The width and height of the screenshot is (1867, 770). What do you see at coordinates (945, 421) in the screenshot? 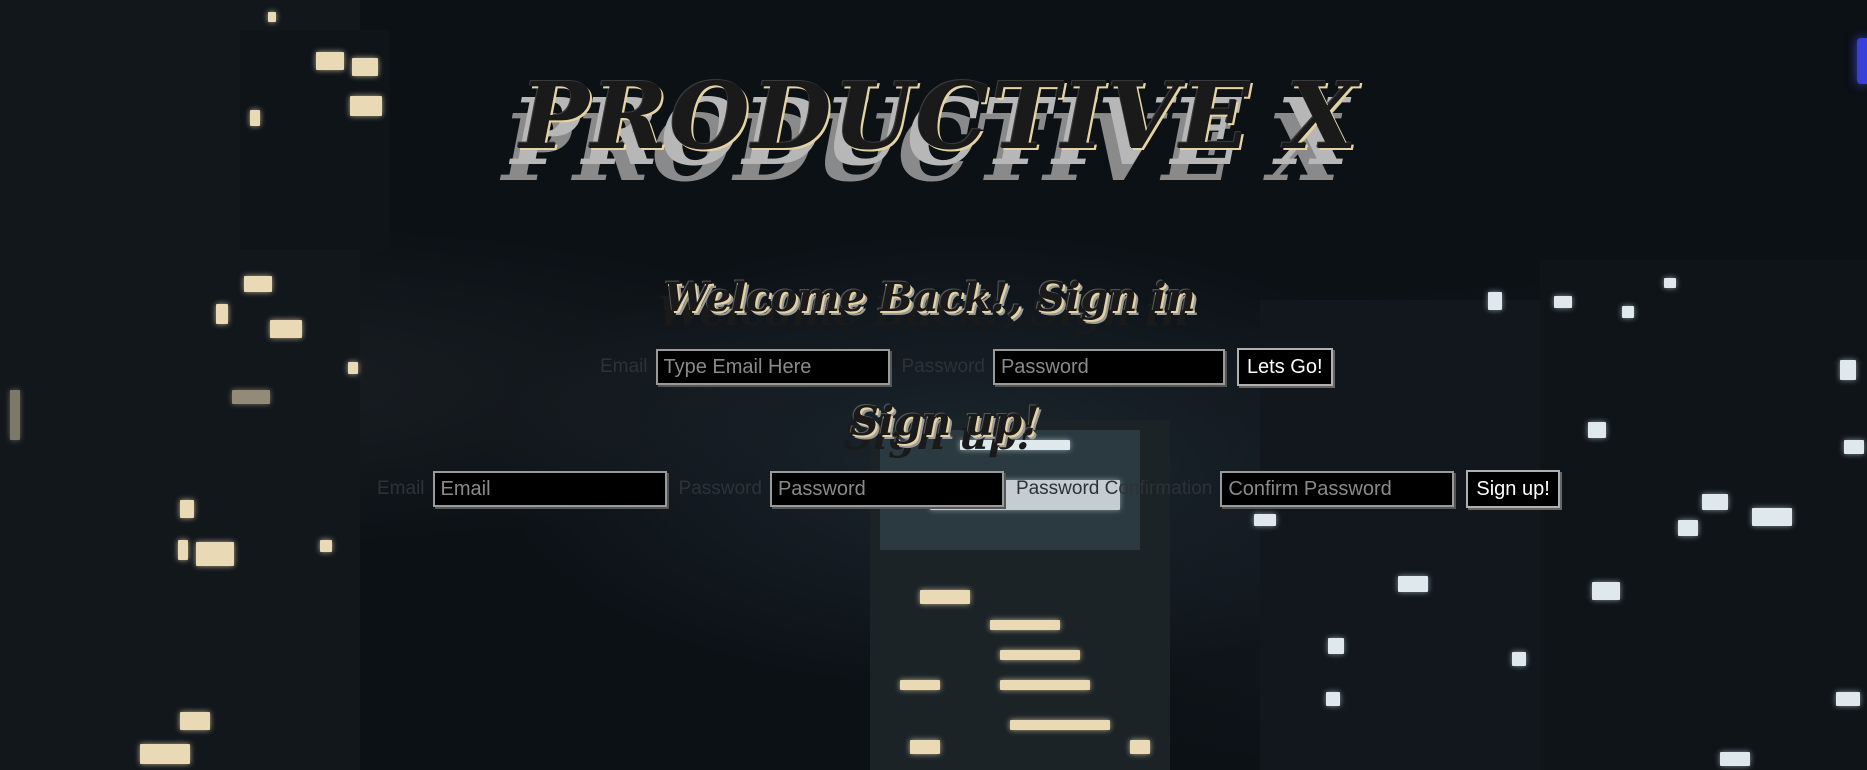
I see `signup-heading-text: Sign up!` at bounding box center [945, 421].